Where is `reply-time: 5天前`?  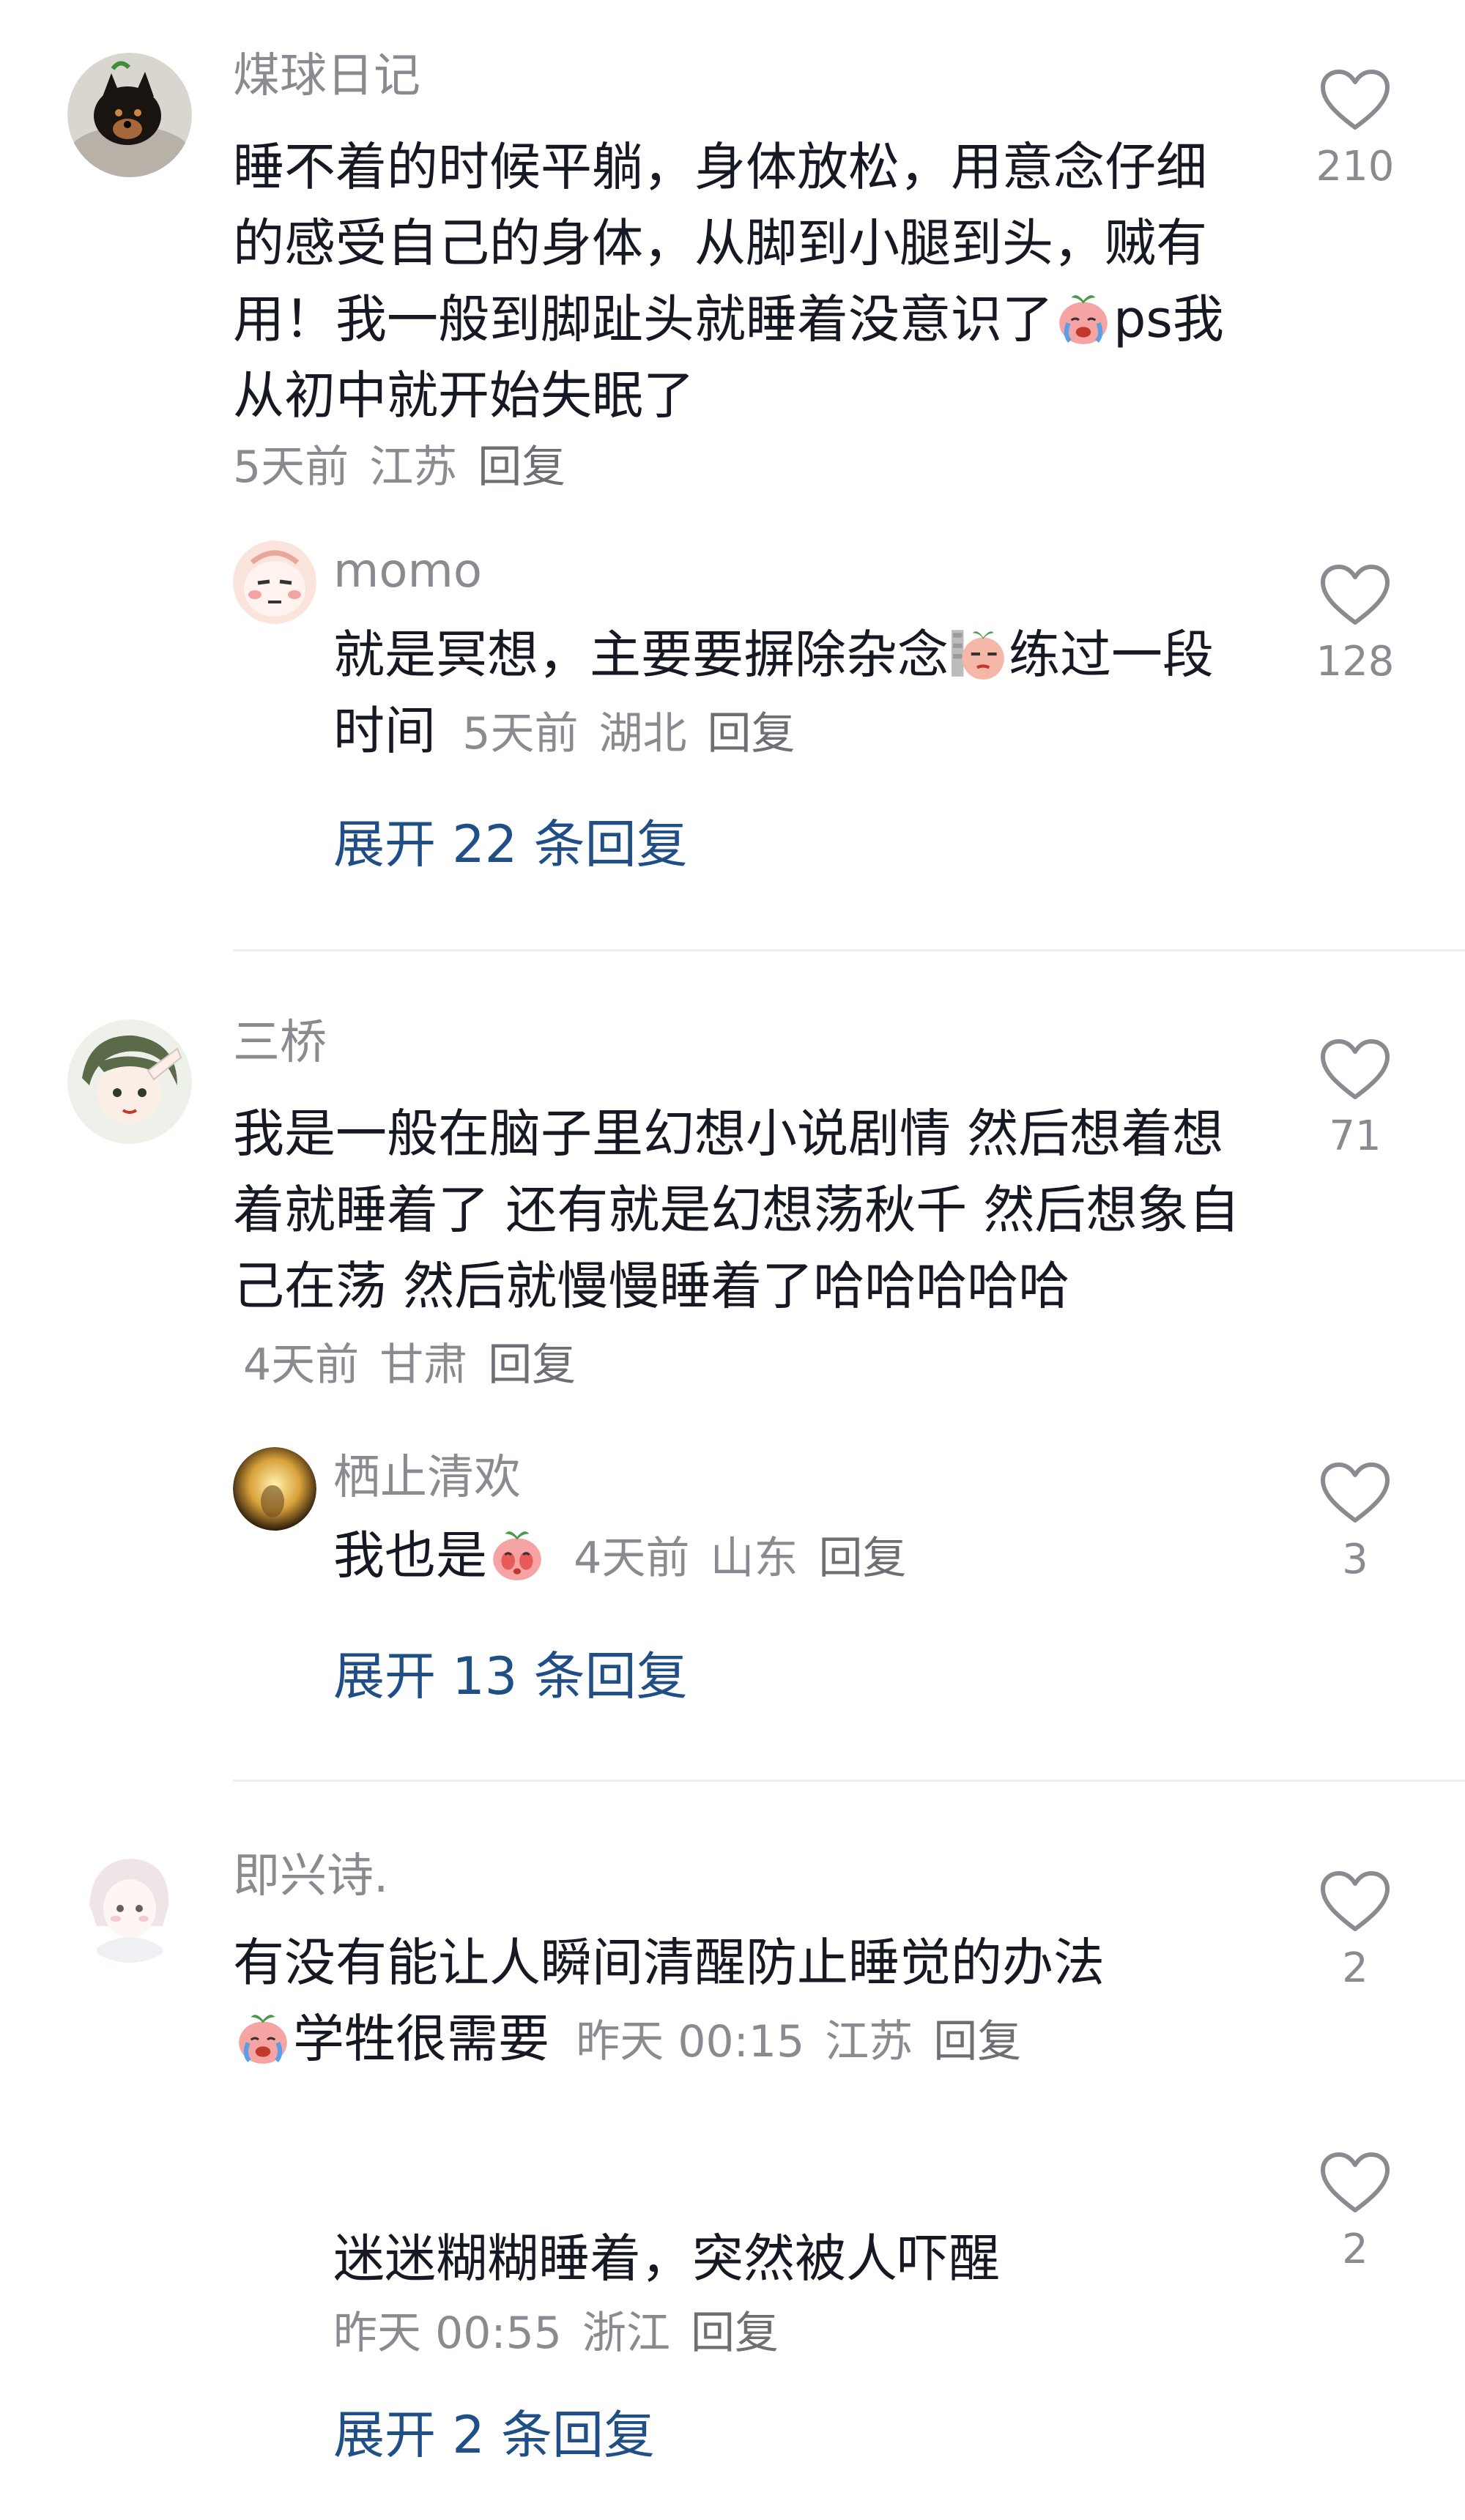
reply-time: 5天前 is located at coordinates (521, 733).